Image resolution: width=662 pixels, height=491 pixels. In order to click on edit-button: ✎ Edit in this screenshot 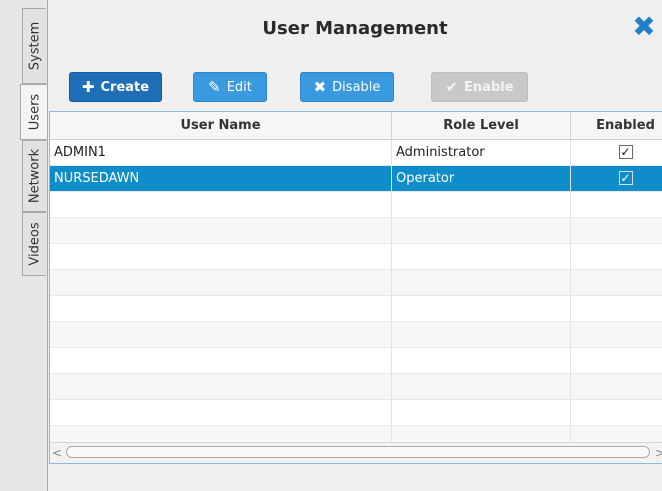, I will do `click(230, 87)`.